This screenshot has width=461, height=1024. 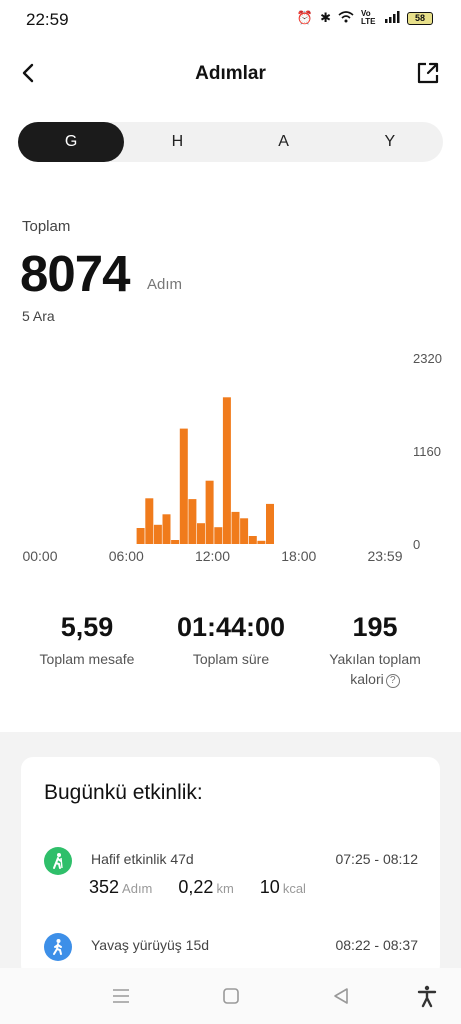 What do you see at coordinates (367, 679) in the screenshot?
I see `stat-calories-label-line2: kalori` at bounding box center [367, 679].